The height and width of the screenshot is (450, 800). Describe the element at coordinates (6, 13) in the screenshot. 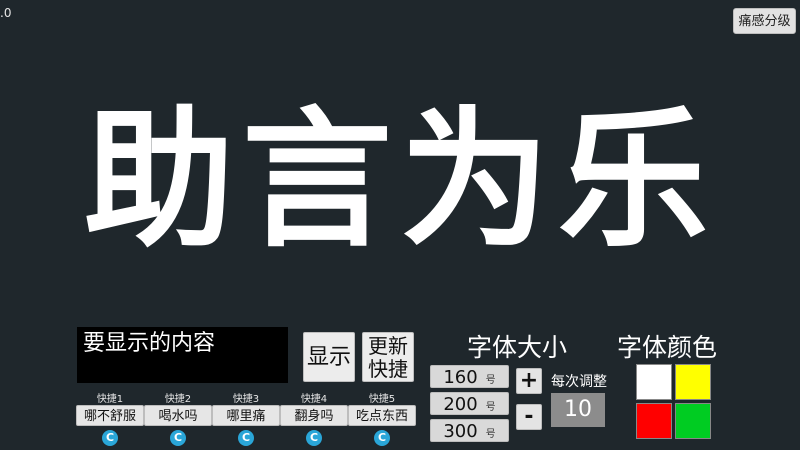

I see `corner-text: .0` at that location.